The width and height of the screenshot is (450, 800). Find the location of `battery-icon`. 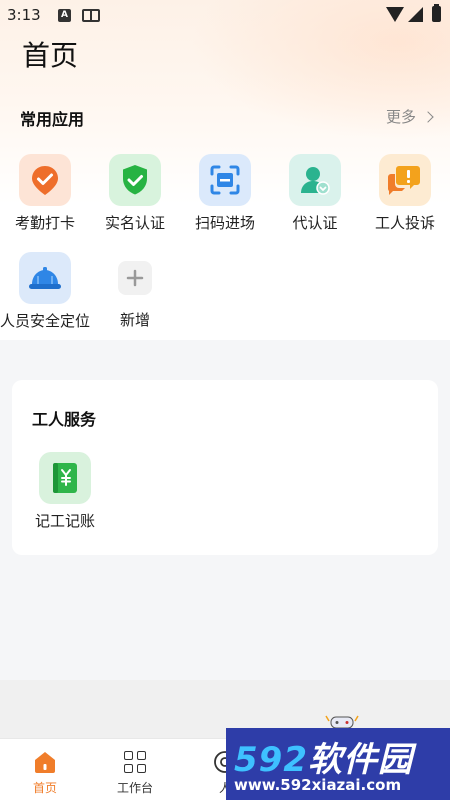

battery-icon is located at coordinates (436, 13).